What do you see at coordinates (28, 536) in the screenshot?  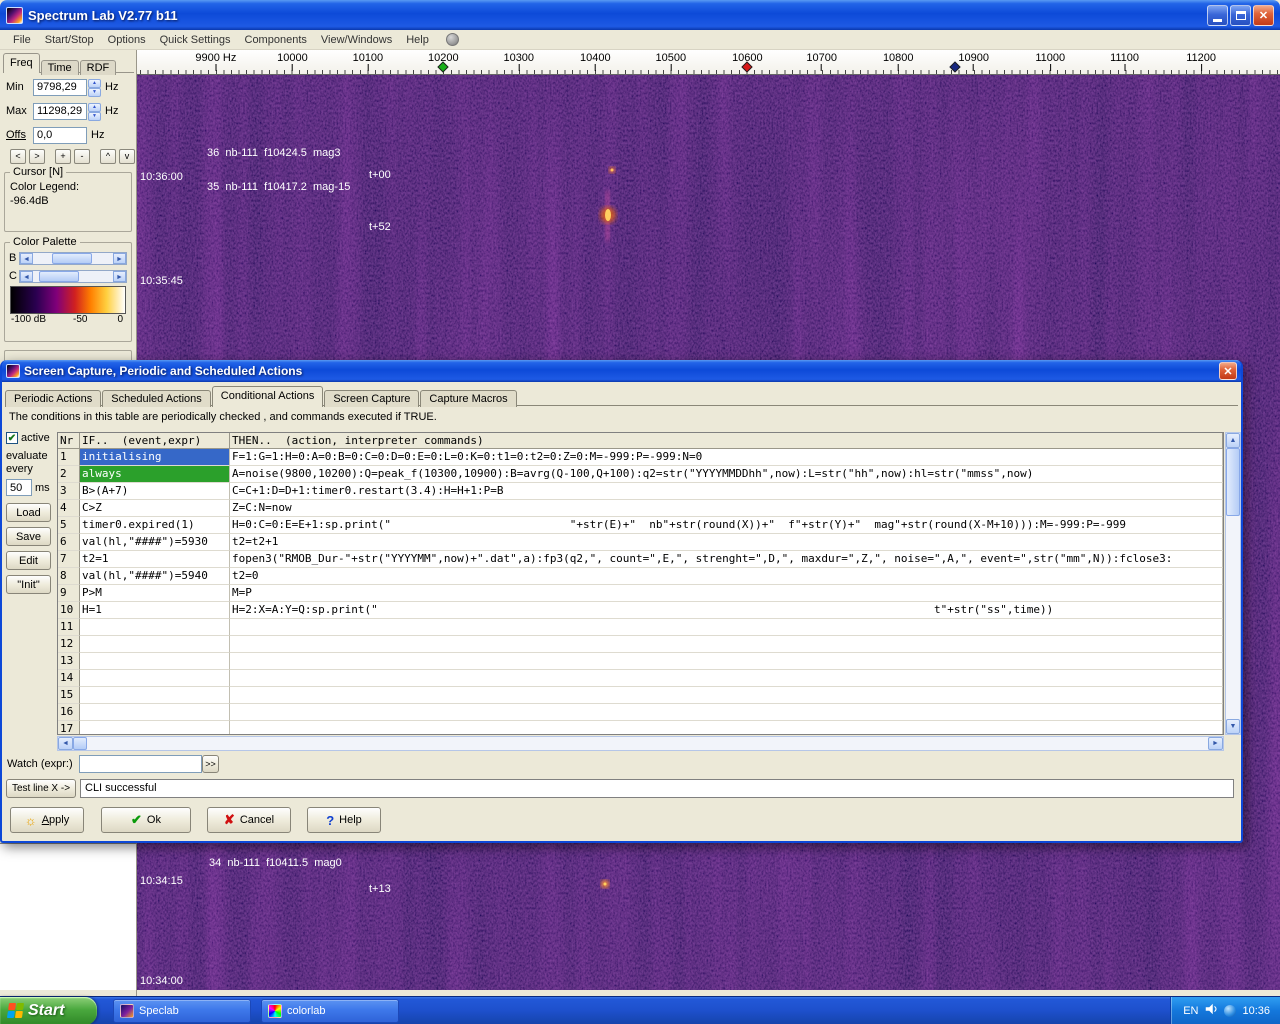 I see `dialog-side-button: Save` at bounding box center [28, 536].